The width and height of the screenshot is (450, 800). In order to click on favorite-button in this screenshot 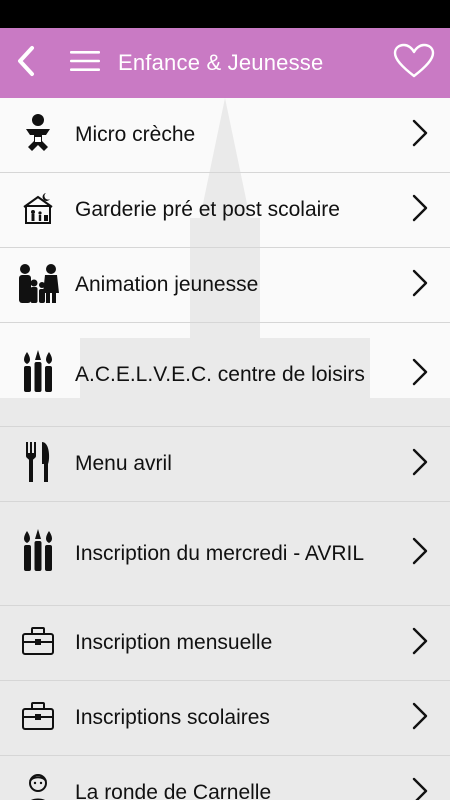, I will do `click(414, 63)`.